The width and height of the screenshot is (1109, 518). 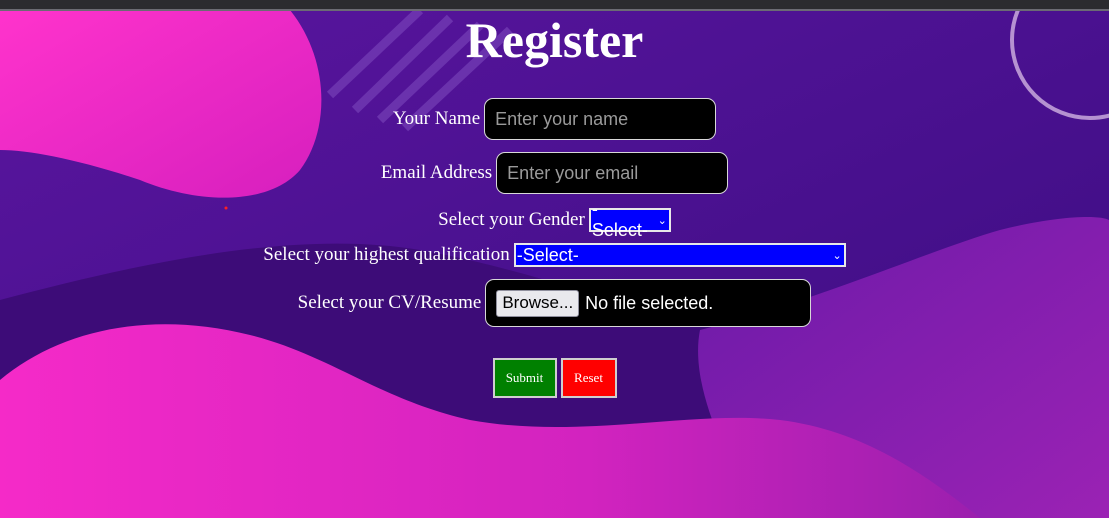 What do you see at coordinates (588, 378) in the screenshot?
I see `reset-button: Reset` at bounding box center [588, 378].